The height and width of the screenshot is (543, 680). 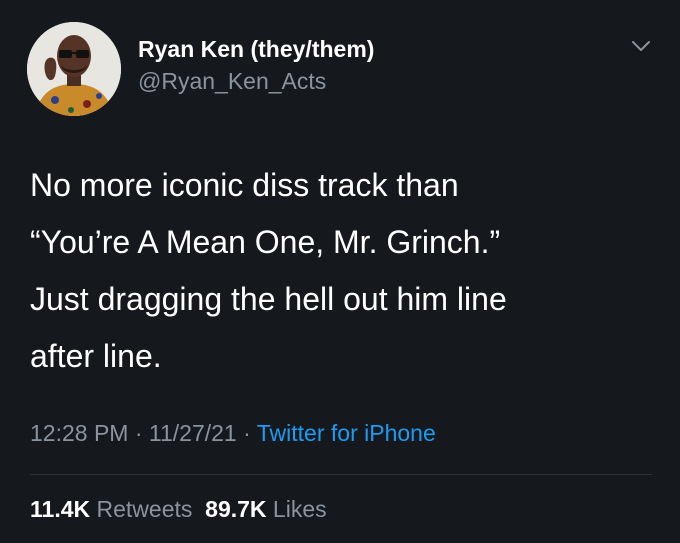 What do you see at coordinates (144, 509) in the screenshot?
I see `retweets-label: Retweets` at bounding box center [144, 509].